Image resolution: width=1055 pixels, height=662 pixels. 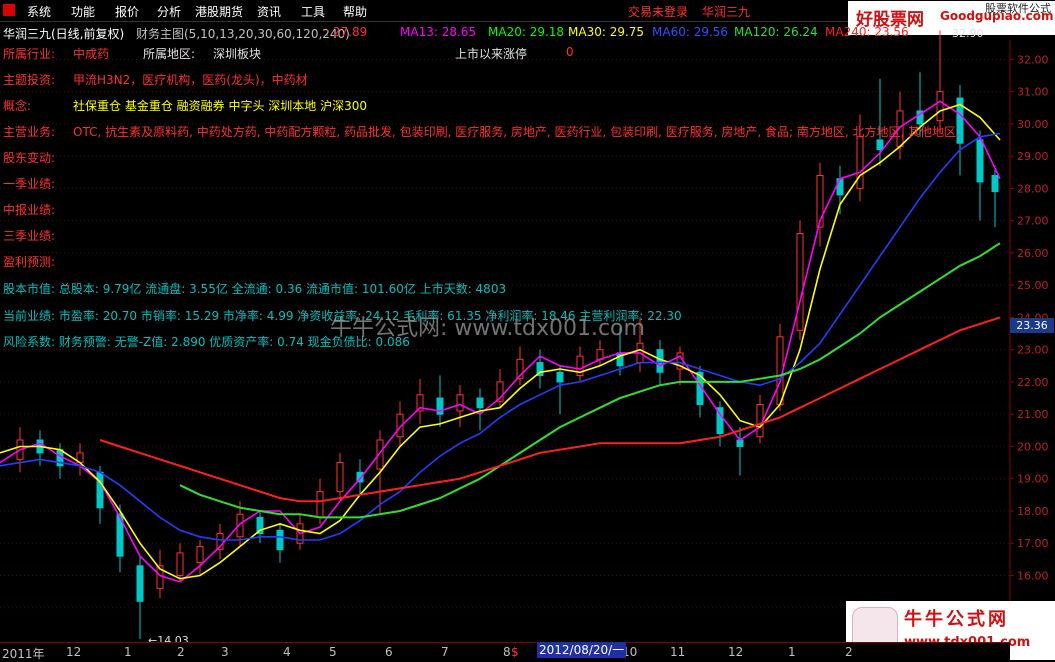 What do you see at coordinates (1033, 253) in the screenshot?
I see `y-tick-label: 26.00` at bounding box center [1033, 253].